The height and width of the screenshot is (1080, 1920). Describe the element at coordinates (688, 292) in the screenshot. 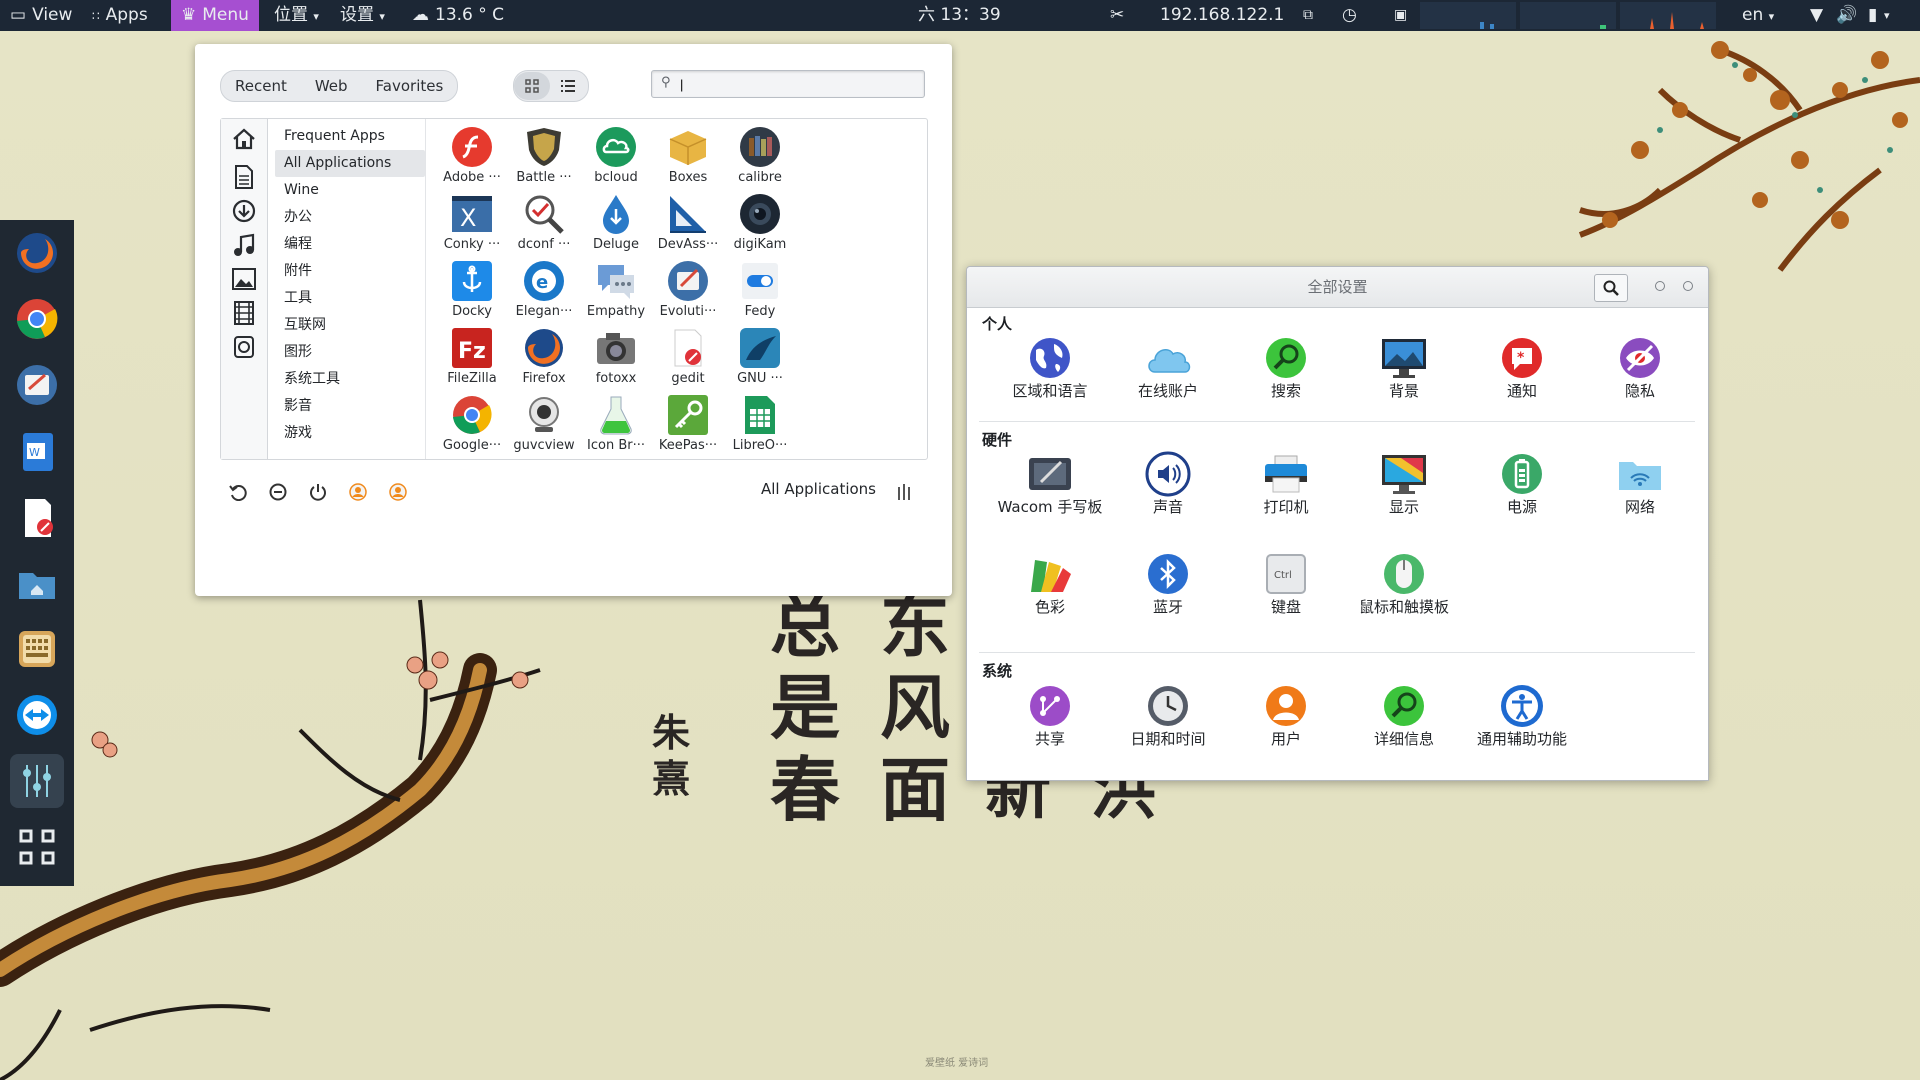

I see `app-tile: Evoluti···` at that location.